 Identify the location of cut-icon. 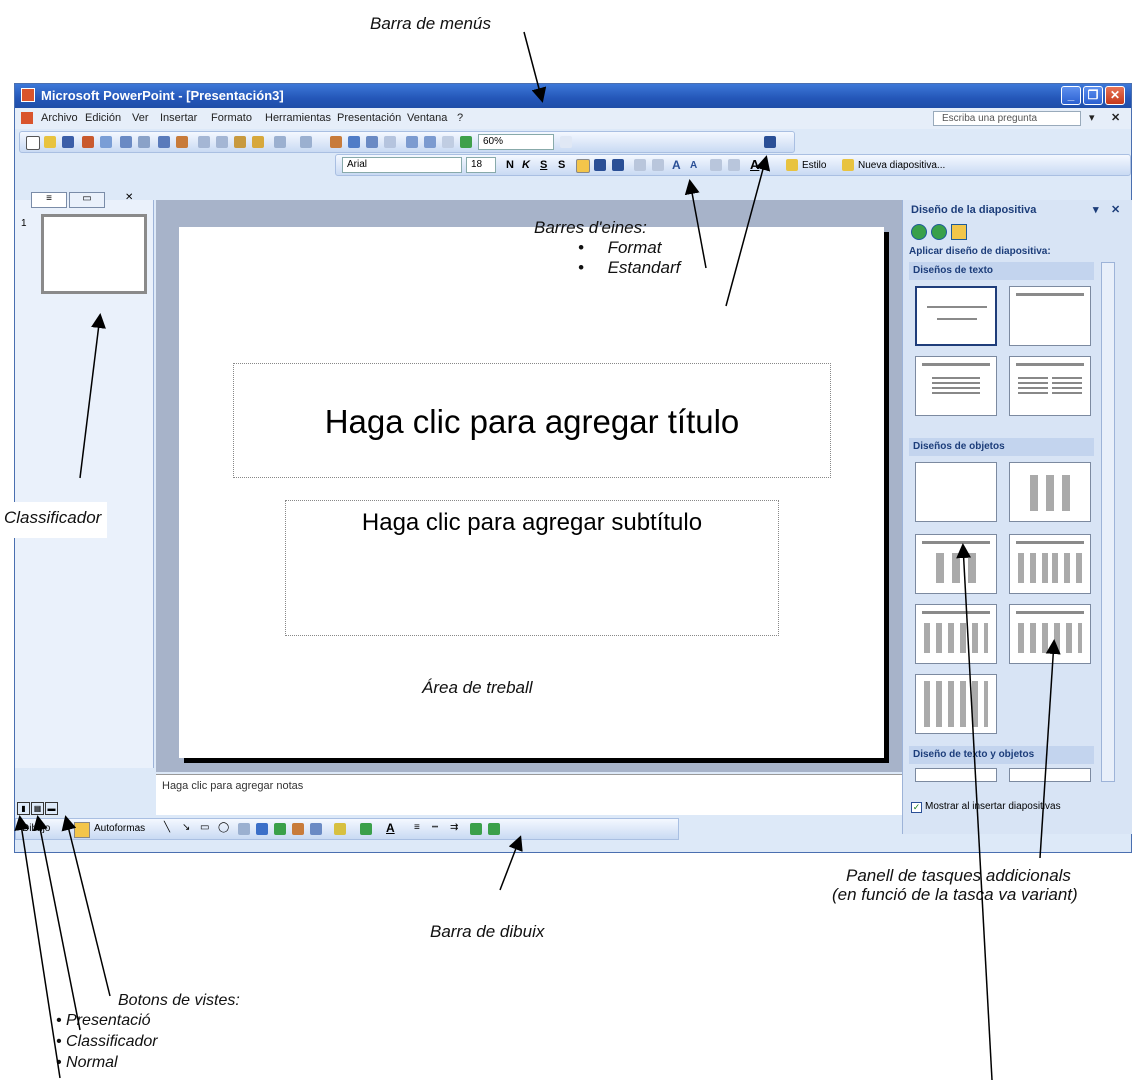
(204, 142).